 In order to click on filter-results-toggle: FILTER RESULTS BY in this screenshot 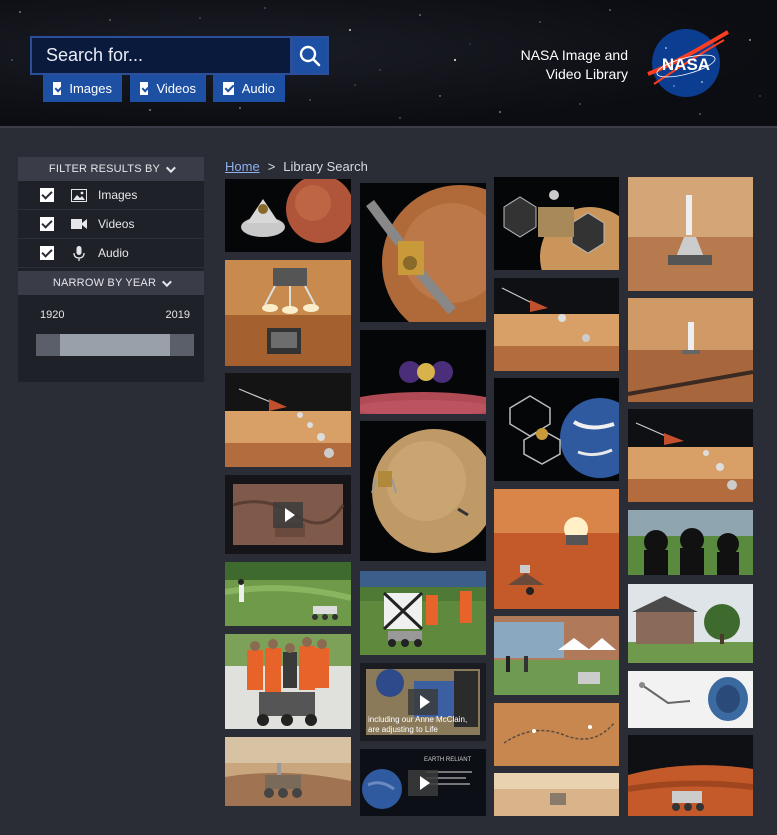, I will do `click(111, 169)`.